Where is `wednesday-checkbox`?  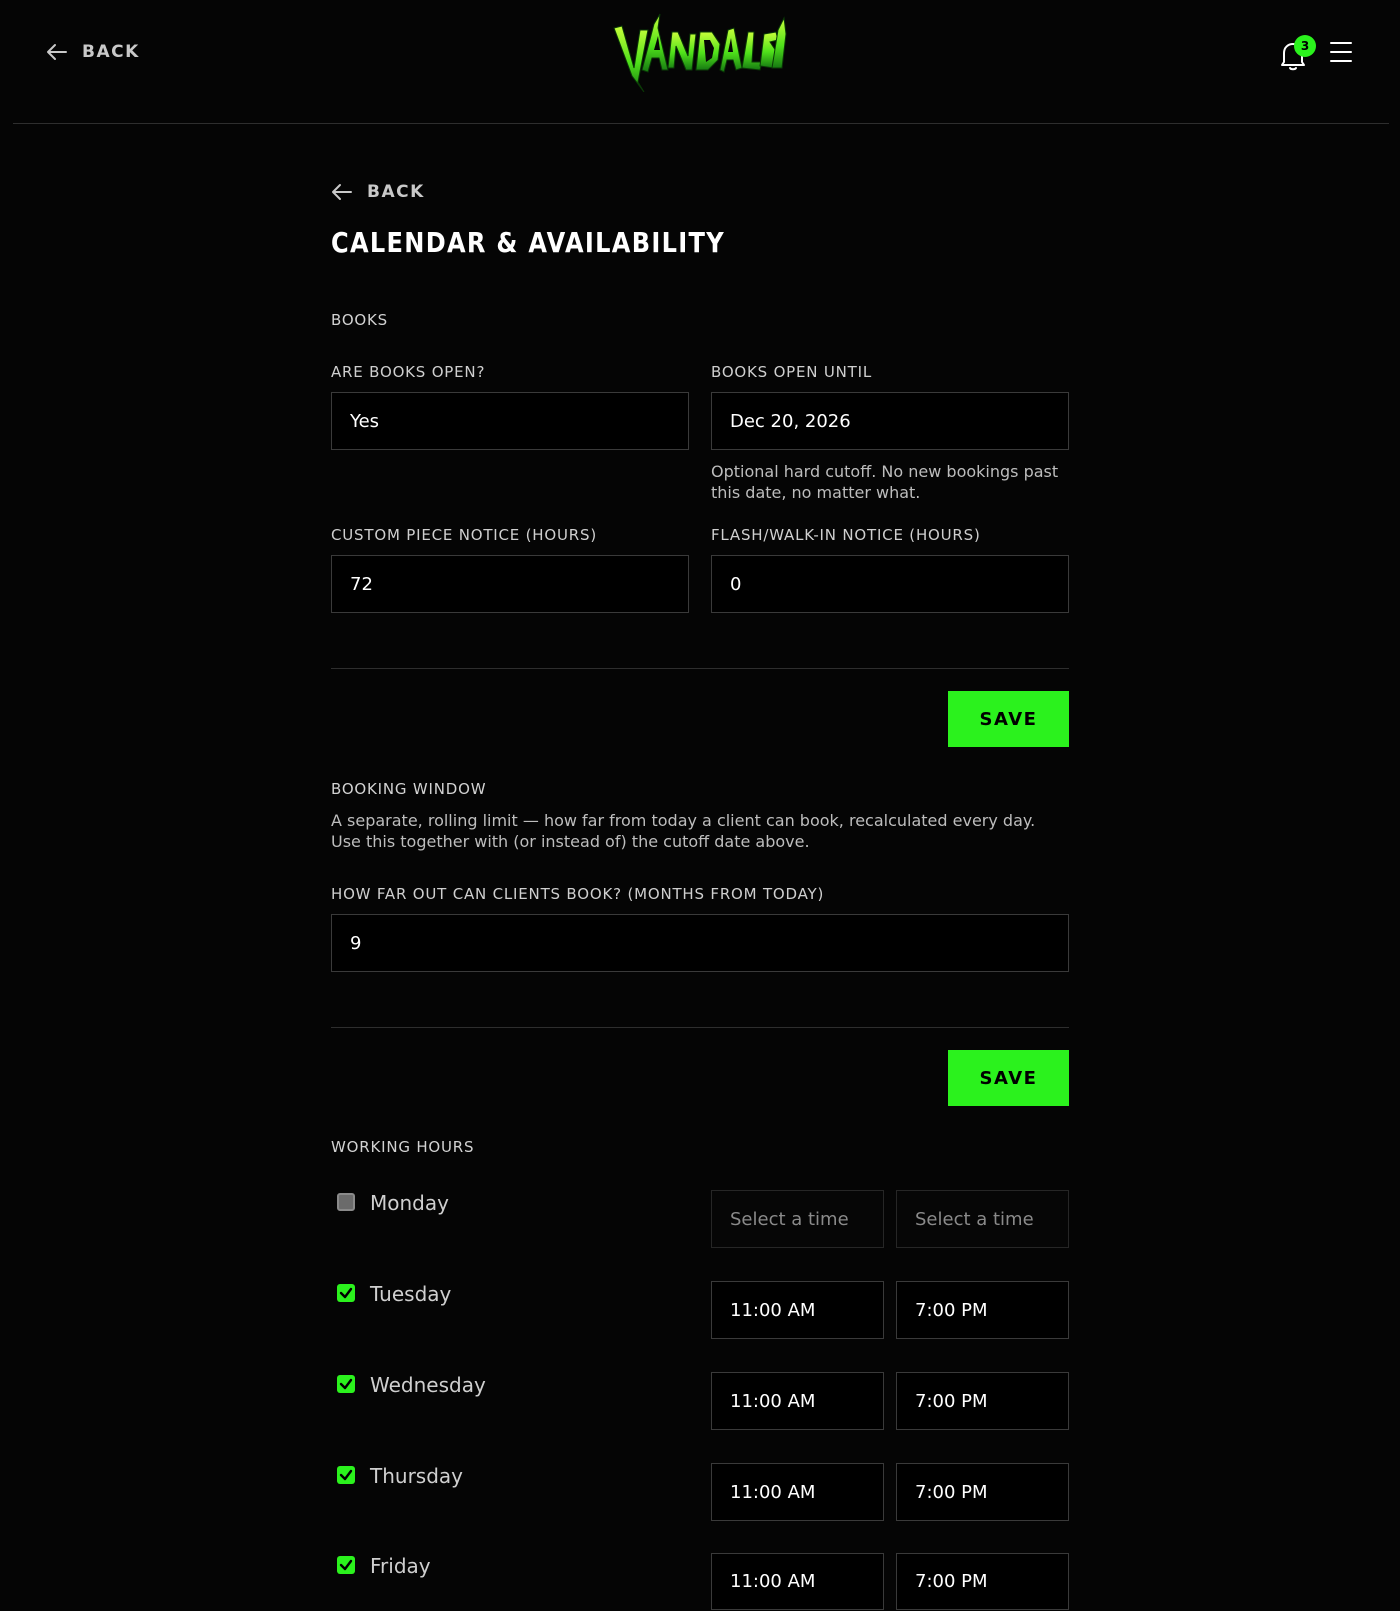
wednesday-checkbox is located at coordinates (346, 1384).